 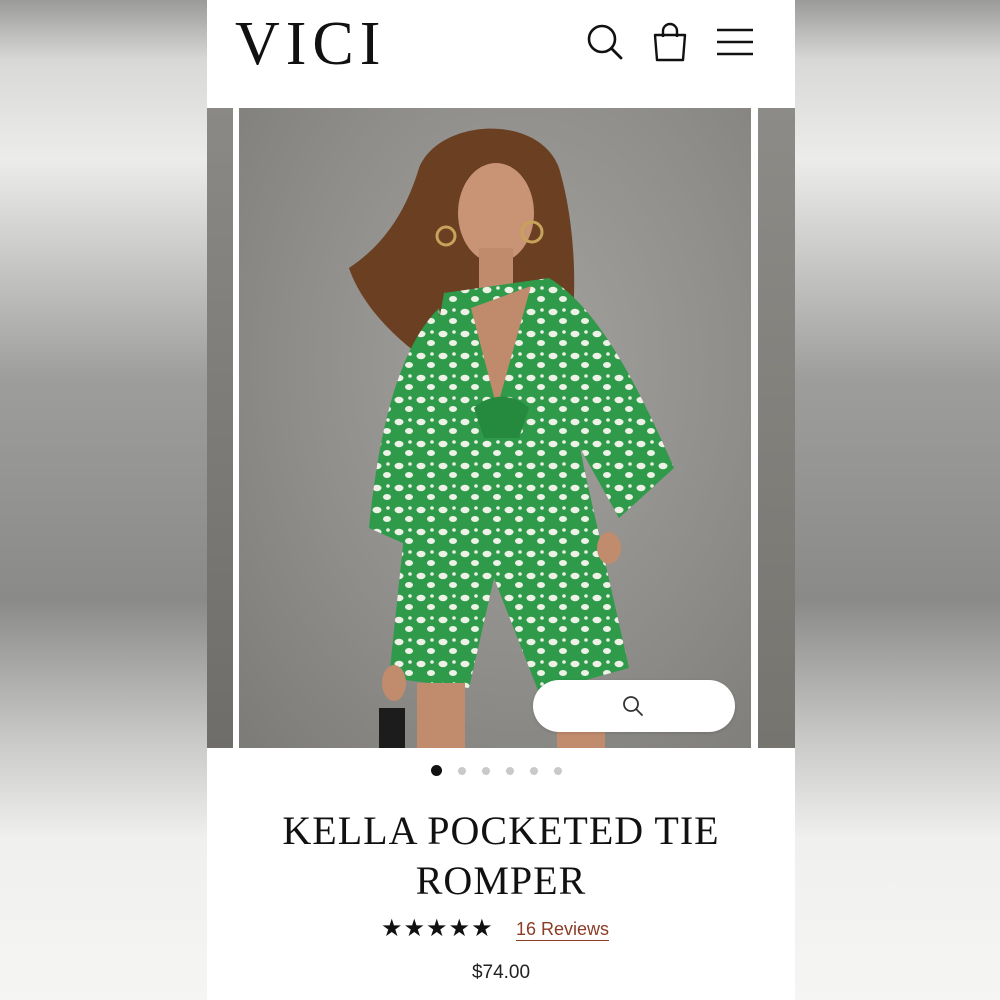 I want to click on product-title: KELLA POCKETED TIE ROMPER, so click(x=501, y=855).